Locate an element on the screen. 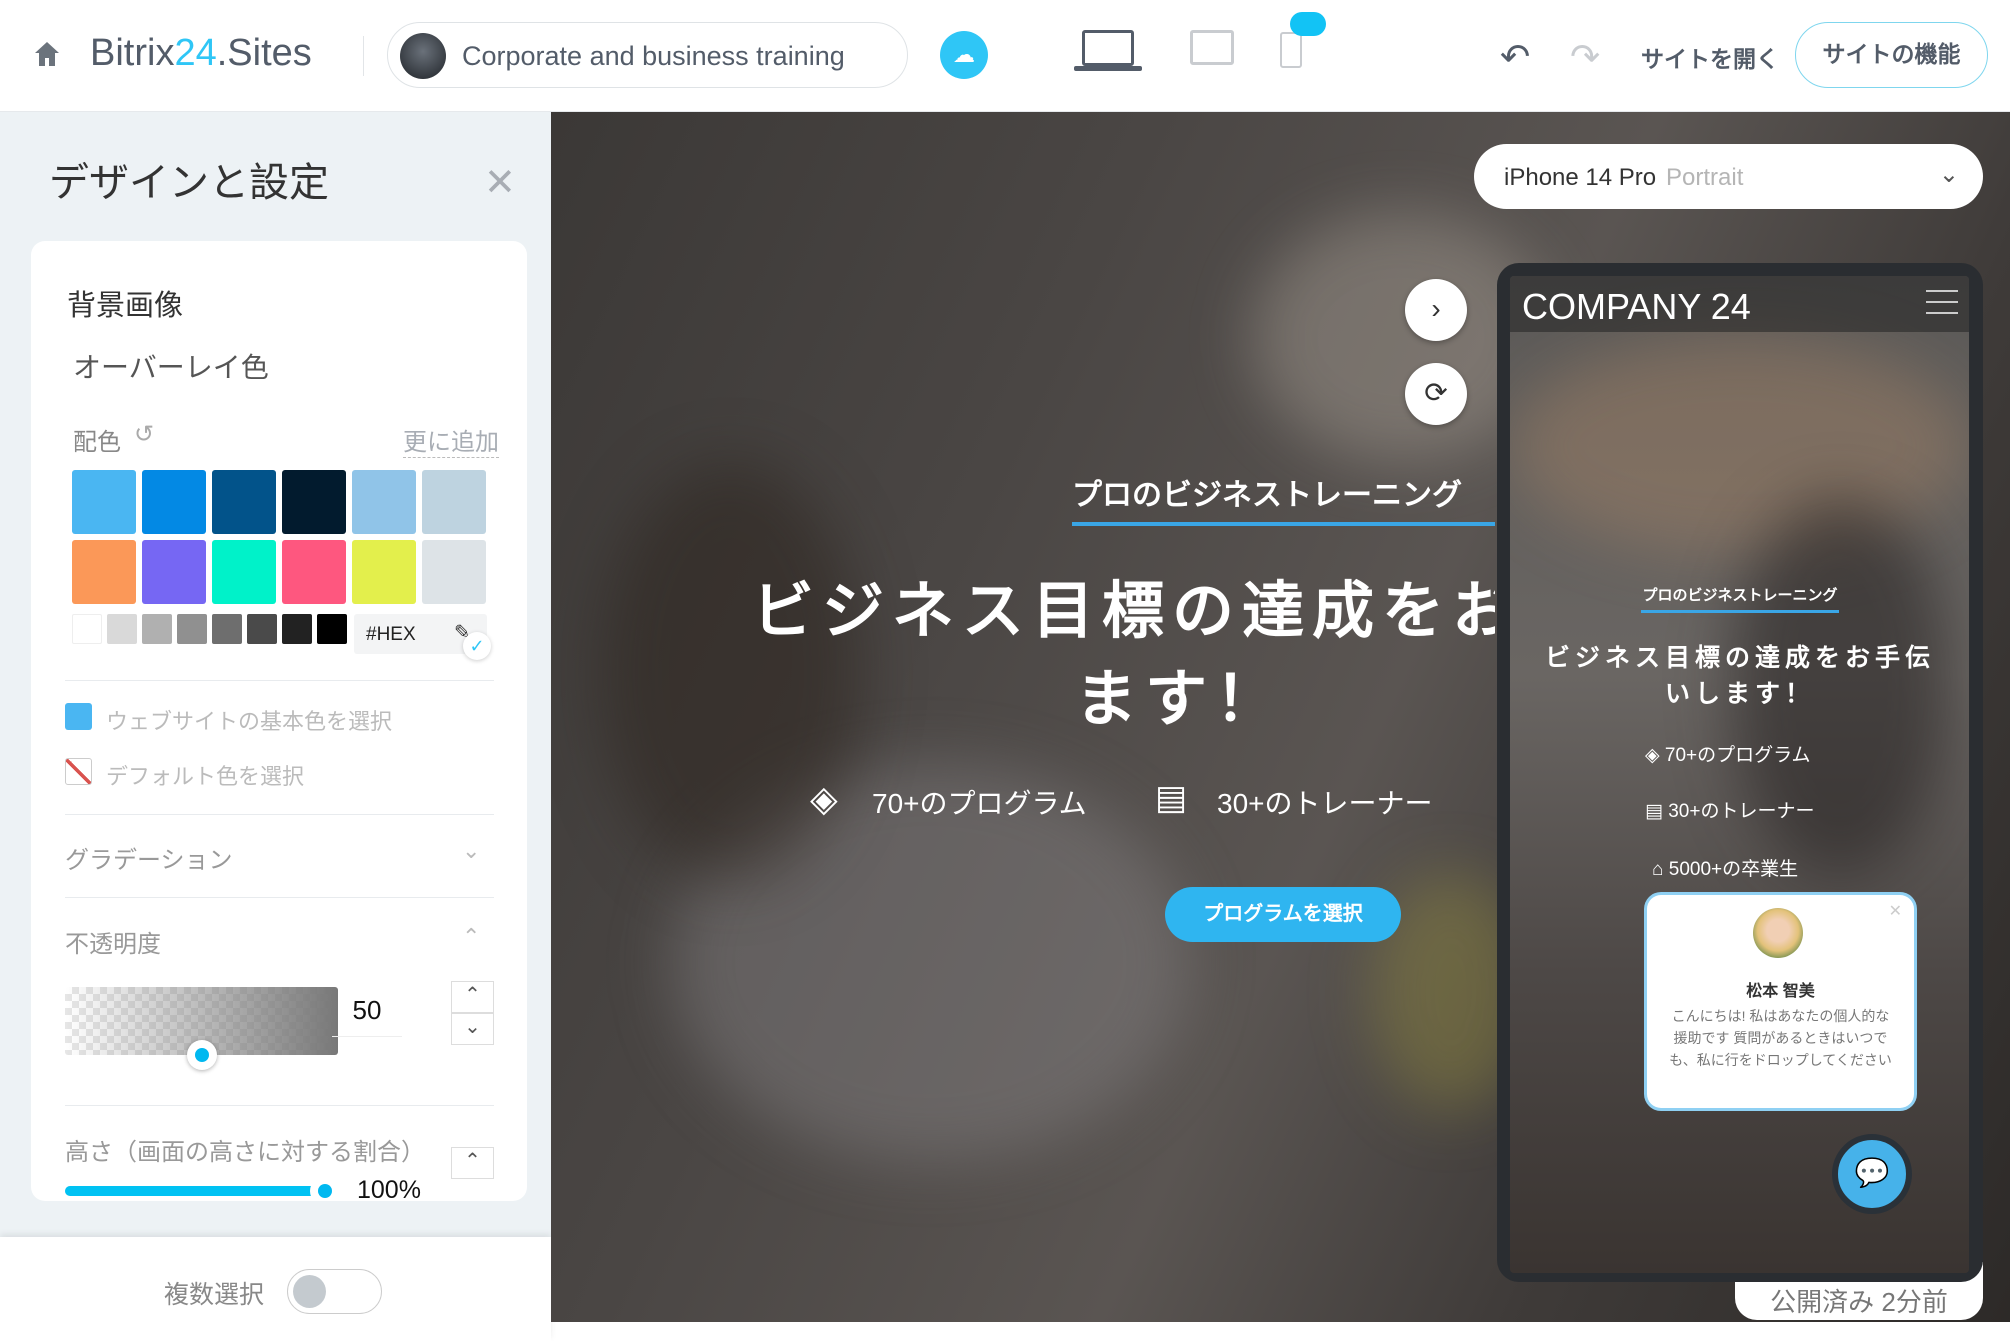  phone-stat-trainers: ▤ 30+のトレーナー is located at coordinates (1729, 809).